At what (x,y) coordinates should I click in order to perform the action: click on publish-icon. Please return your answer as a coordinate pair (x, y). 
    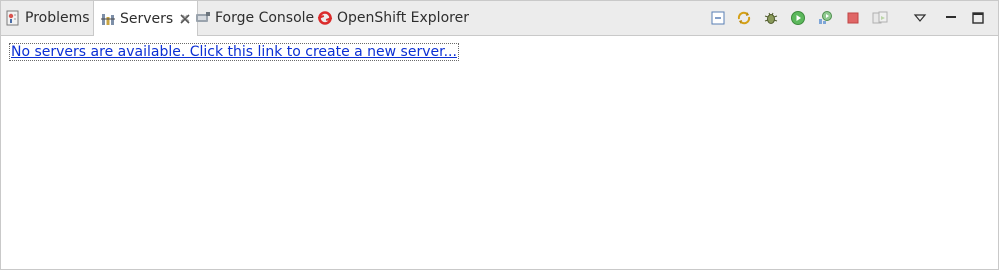
    Looking at the image, I should click on (880, 18).